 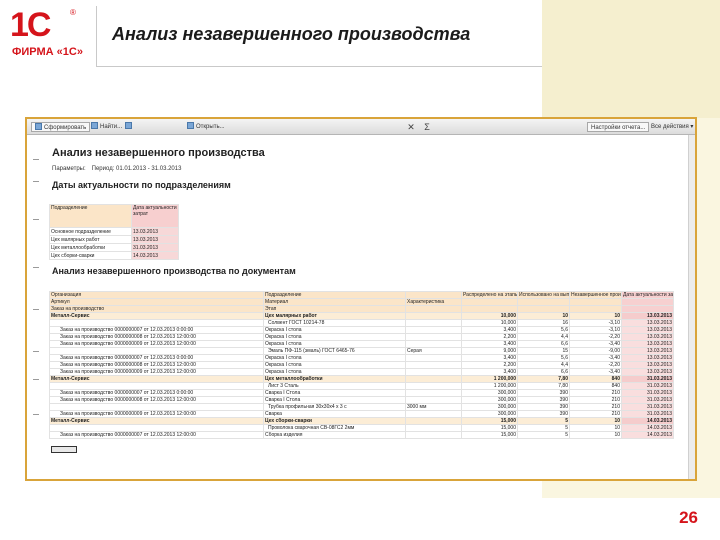 I want to click on table-cell: Проволока сварочная СВ-08ГС2 2мм, so click(x=334, y=428).